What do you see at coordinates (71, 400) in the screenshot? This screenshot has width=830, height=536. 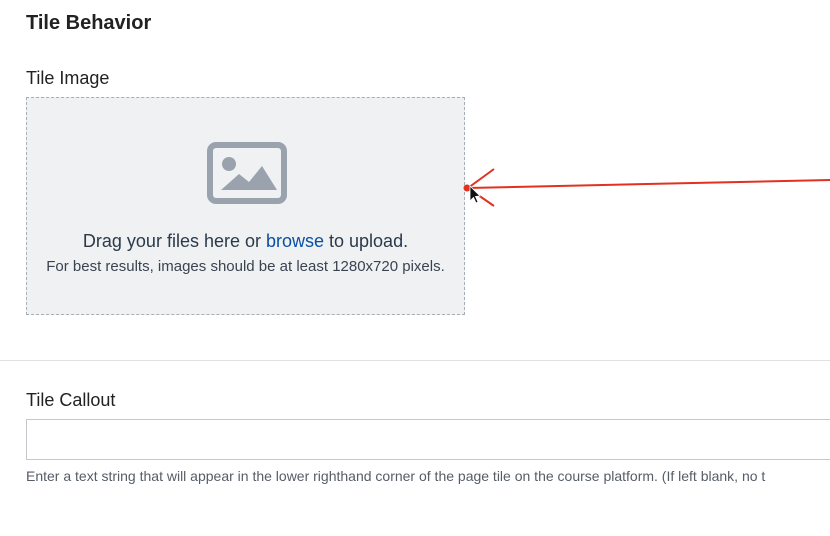 I see `tile-callout-label: Tile Callout` at bounding box center [71, 400].